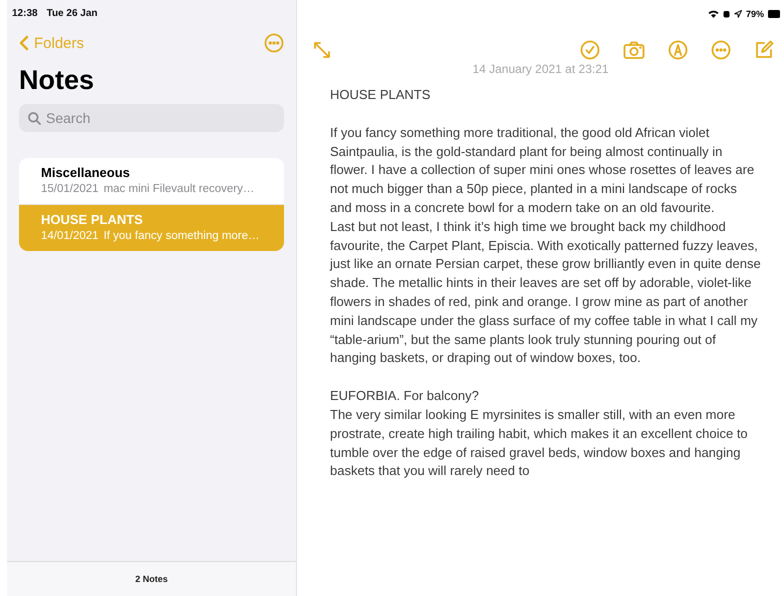 This screenshot has height=596, width=784. Describe the element at coordinates (678, 50) in the screenshot. I see `pen-tip-circle-icon` at that location.